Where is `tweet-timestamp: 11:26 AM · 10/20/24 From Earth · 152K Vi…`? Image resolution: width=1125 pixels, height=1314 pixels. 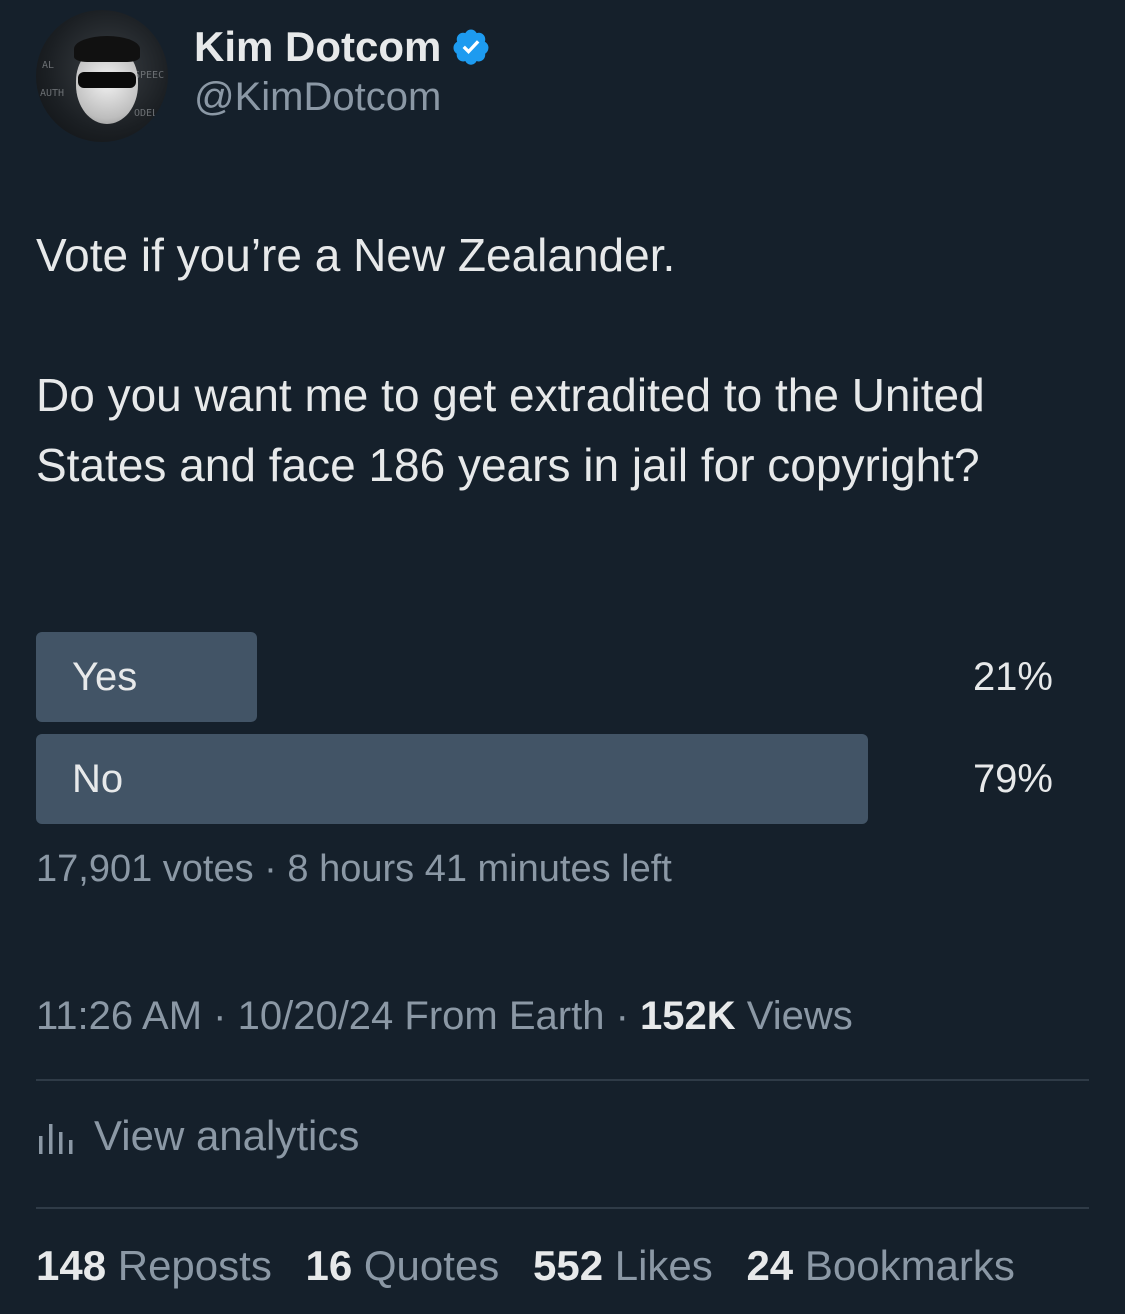 tweet-timestamp: 11:26 AM · 10/20/24 From Earth · 152K Vi… is located at coordinates (444, 1016).